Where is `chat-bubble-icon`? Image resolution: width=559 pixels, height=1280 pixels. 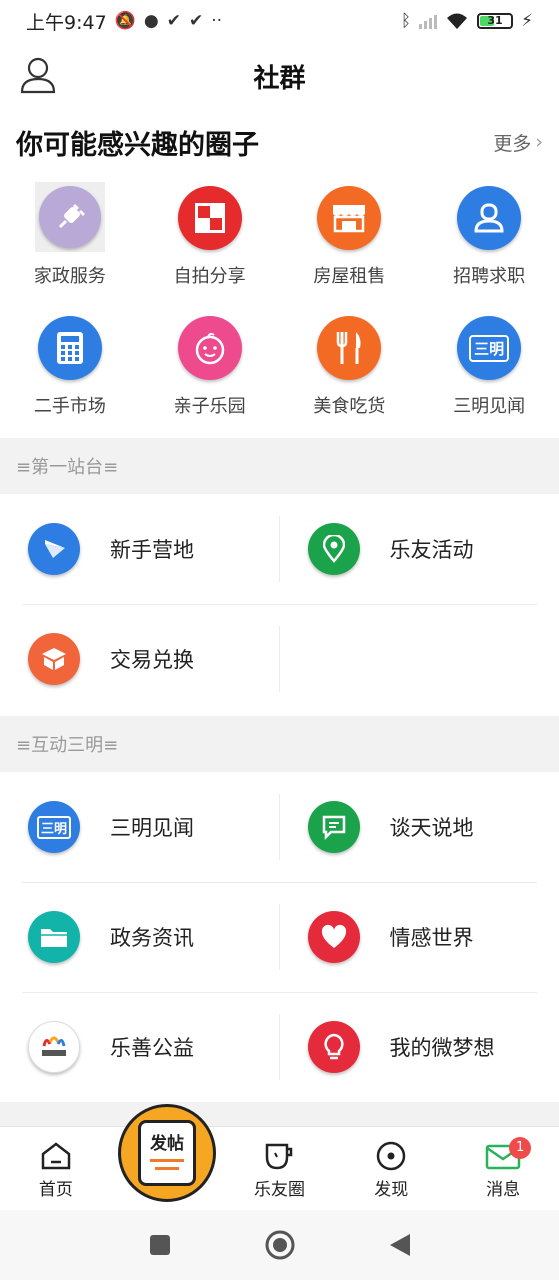 chat-bubble-icon is located at coordinates (333, 827).